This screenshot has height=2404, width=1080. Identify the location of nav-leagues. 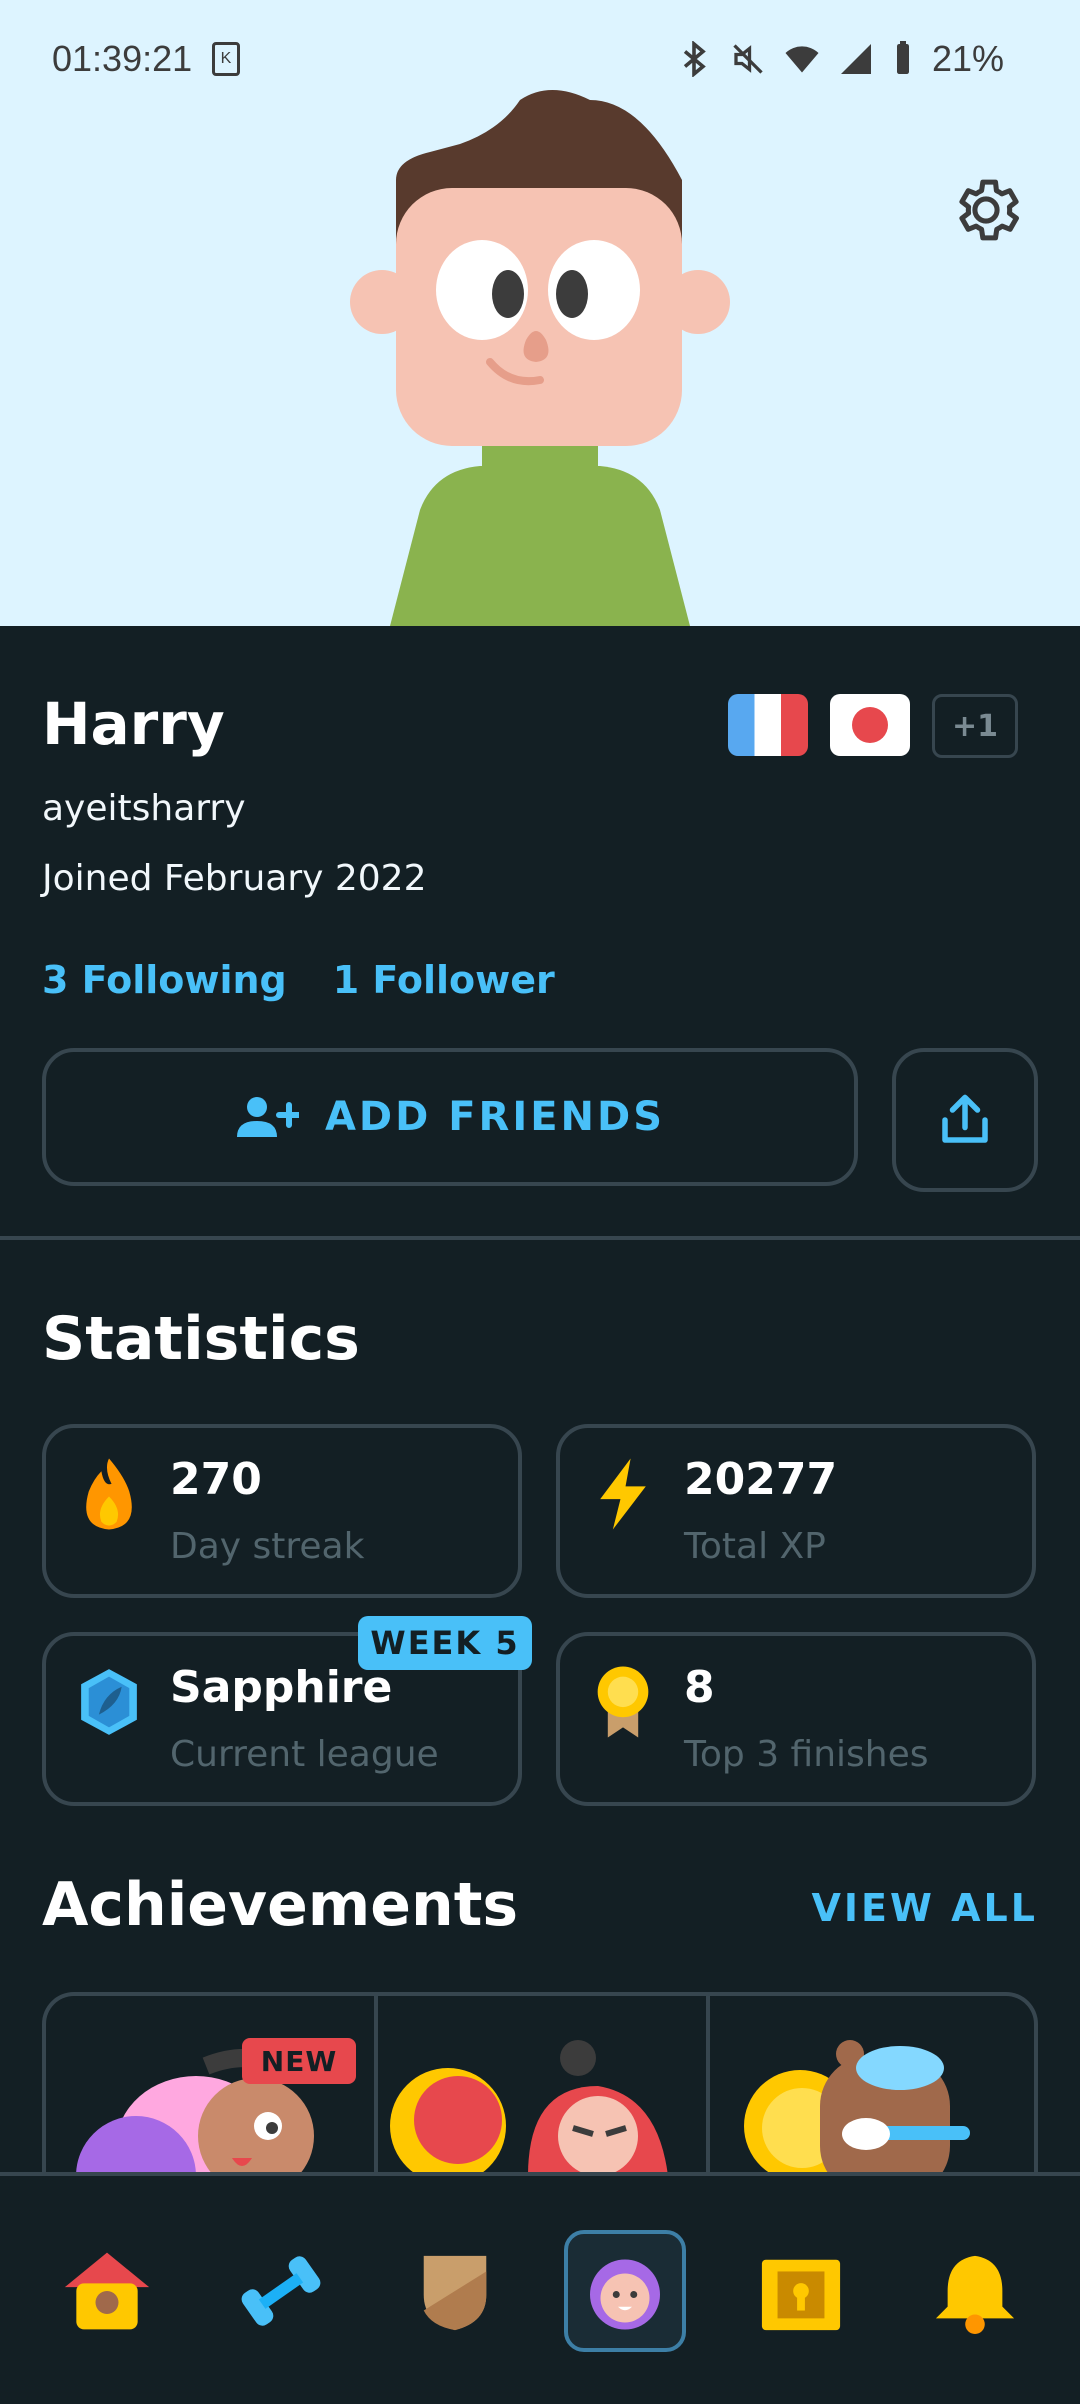
(455, 2291).